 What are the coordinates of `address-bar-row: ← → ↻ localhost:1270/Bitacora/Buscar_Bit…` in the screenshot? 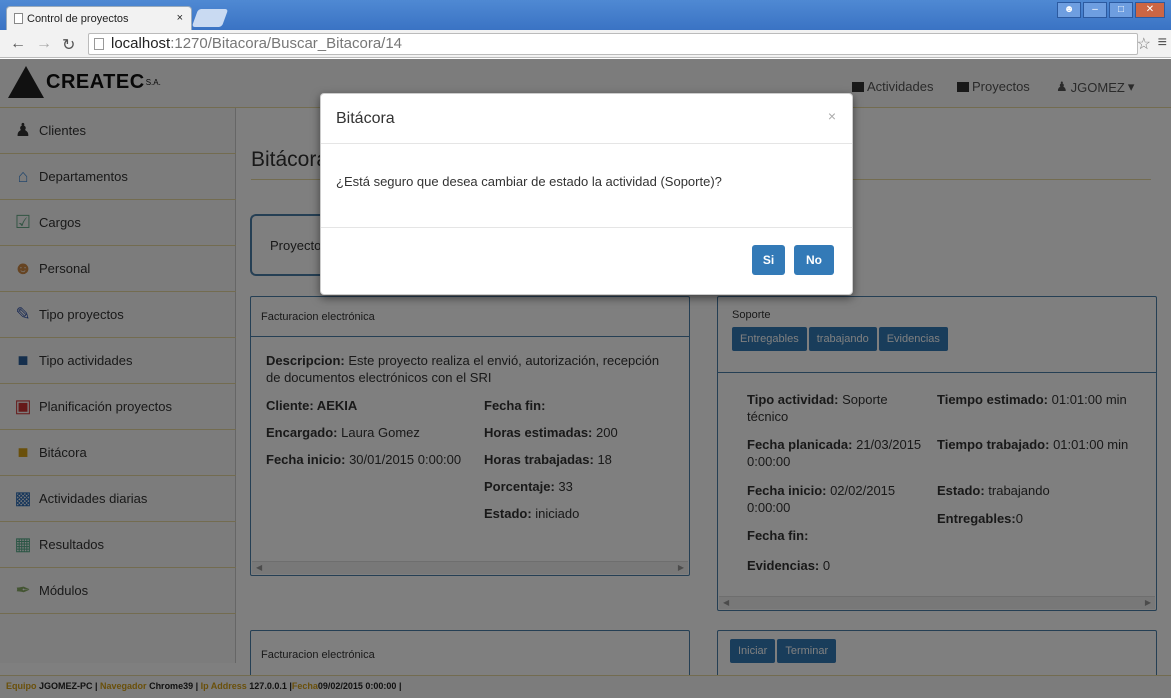 It's located at (585, 44).